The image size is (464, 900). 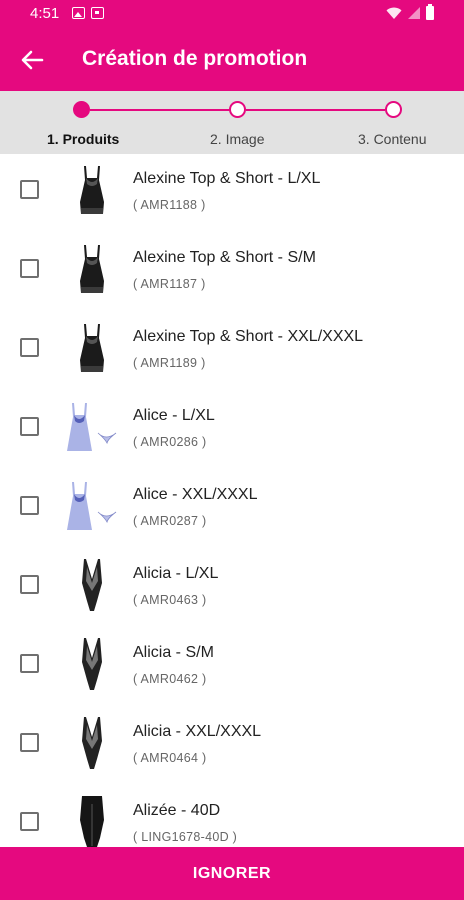 I want to click on list-item: Alicia - S/M ( AMR0462 ), so click(x=232, y=667).